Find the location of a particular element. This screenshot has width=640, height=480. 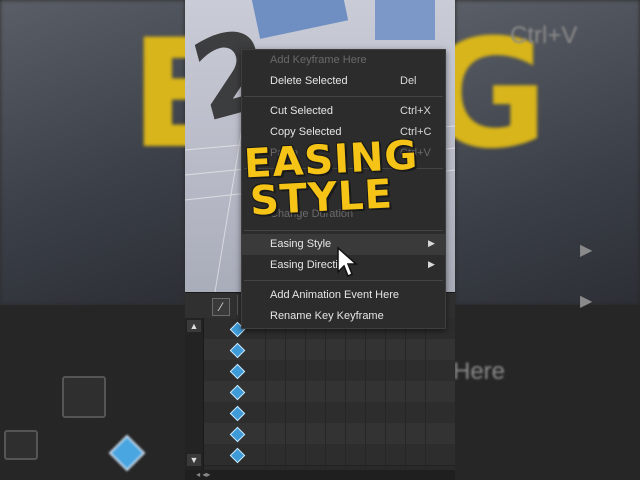

menu-item-add-animation-event: Add Animation Event Here is located at coordinates (343, 295).